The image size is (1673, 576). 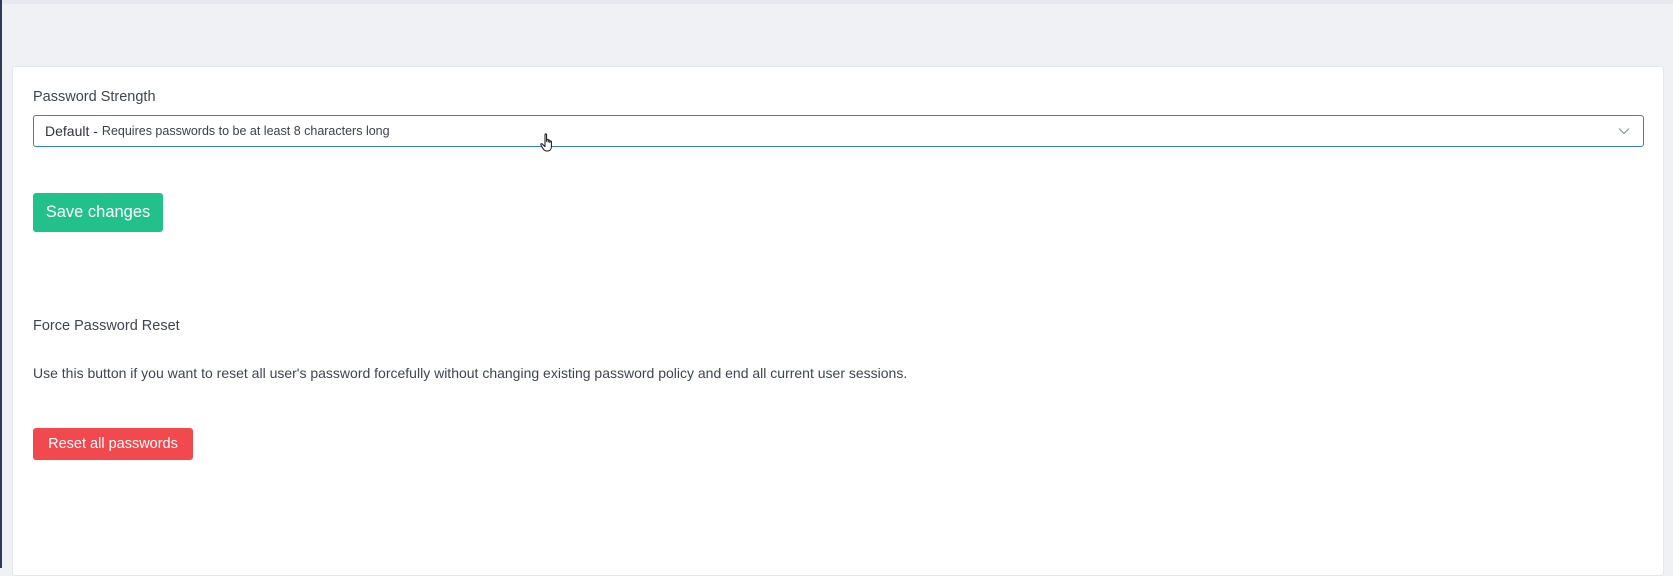 What do you see at coordinates (98, 212) in the screenshot?
I see `save-changes-button: Save changes` at bounding box center [98, 212].